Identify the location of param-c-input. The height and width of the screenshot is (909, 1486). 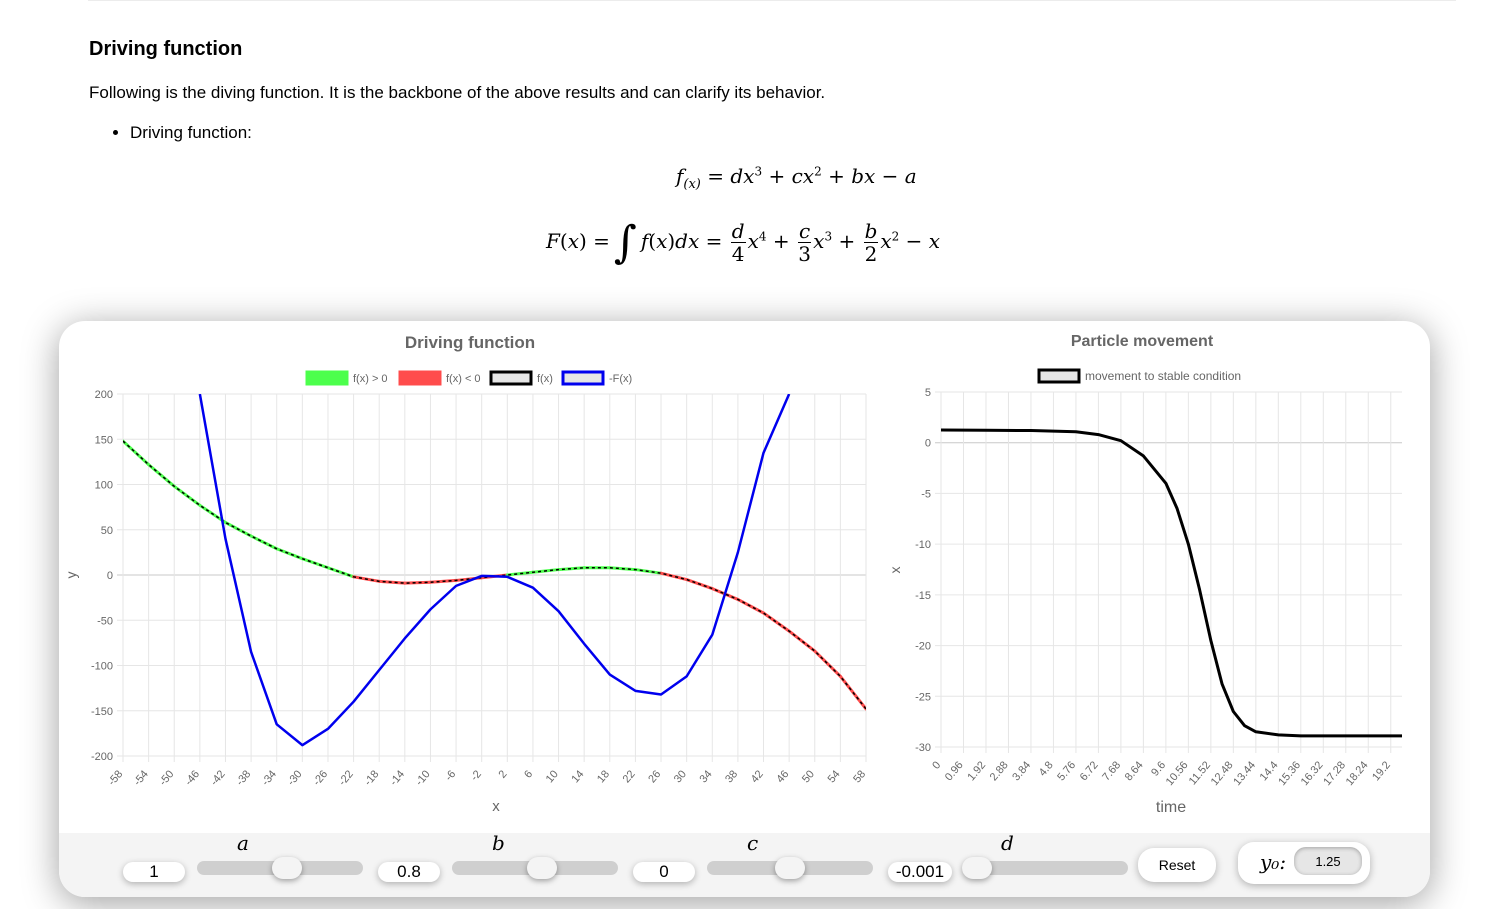
(664, 872).